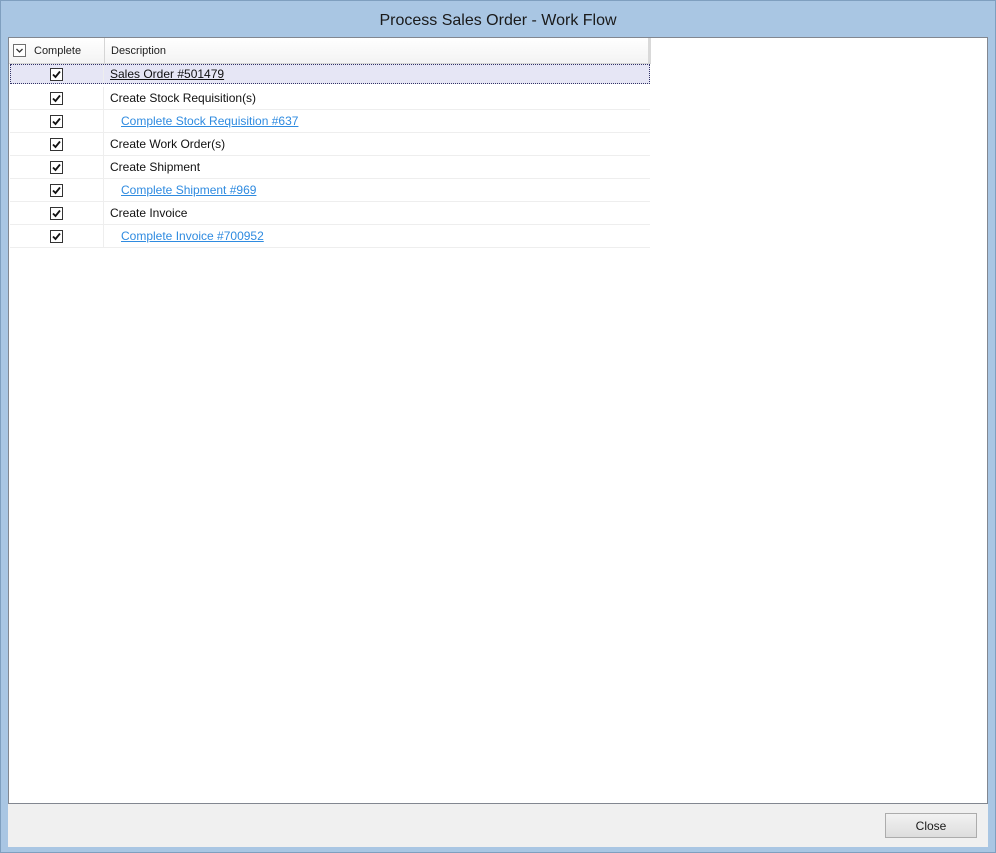 The width and height of the screenshot is (996, 853). What do you see at coordinates (330, 98) in the screenshot?
I see `table-row: Create Stock Requisition(s)` at bounding box center [330, 98].